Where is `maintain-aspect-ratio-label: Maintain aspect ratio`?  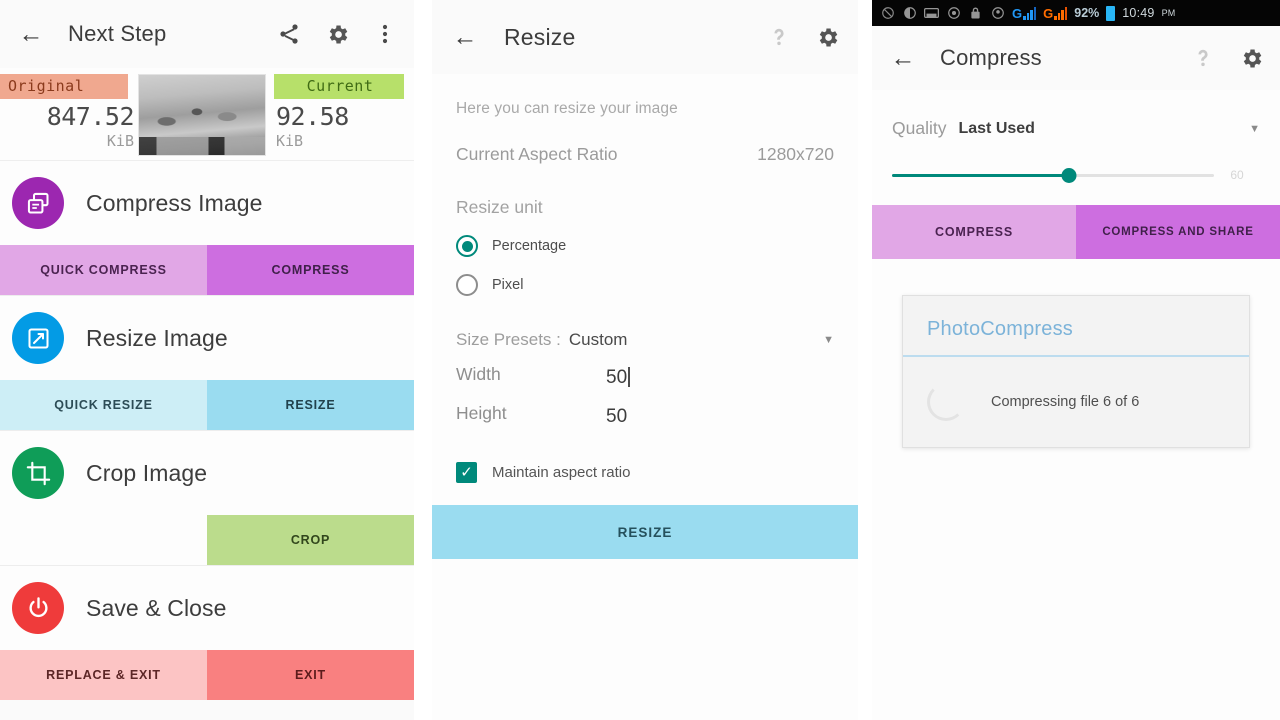
maintain-aspect-ratio-label: Maintain aspect ratio is located at coordinates (561, 472).